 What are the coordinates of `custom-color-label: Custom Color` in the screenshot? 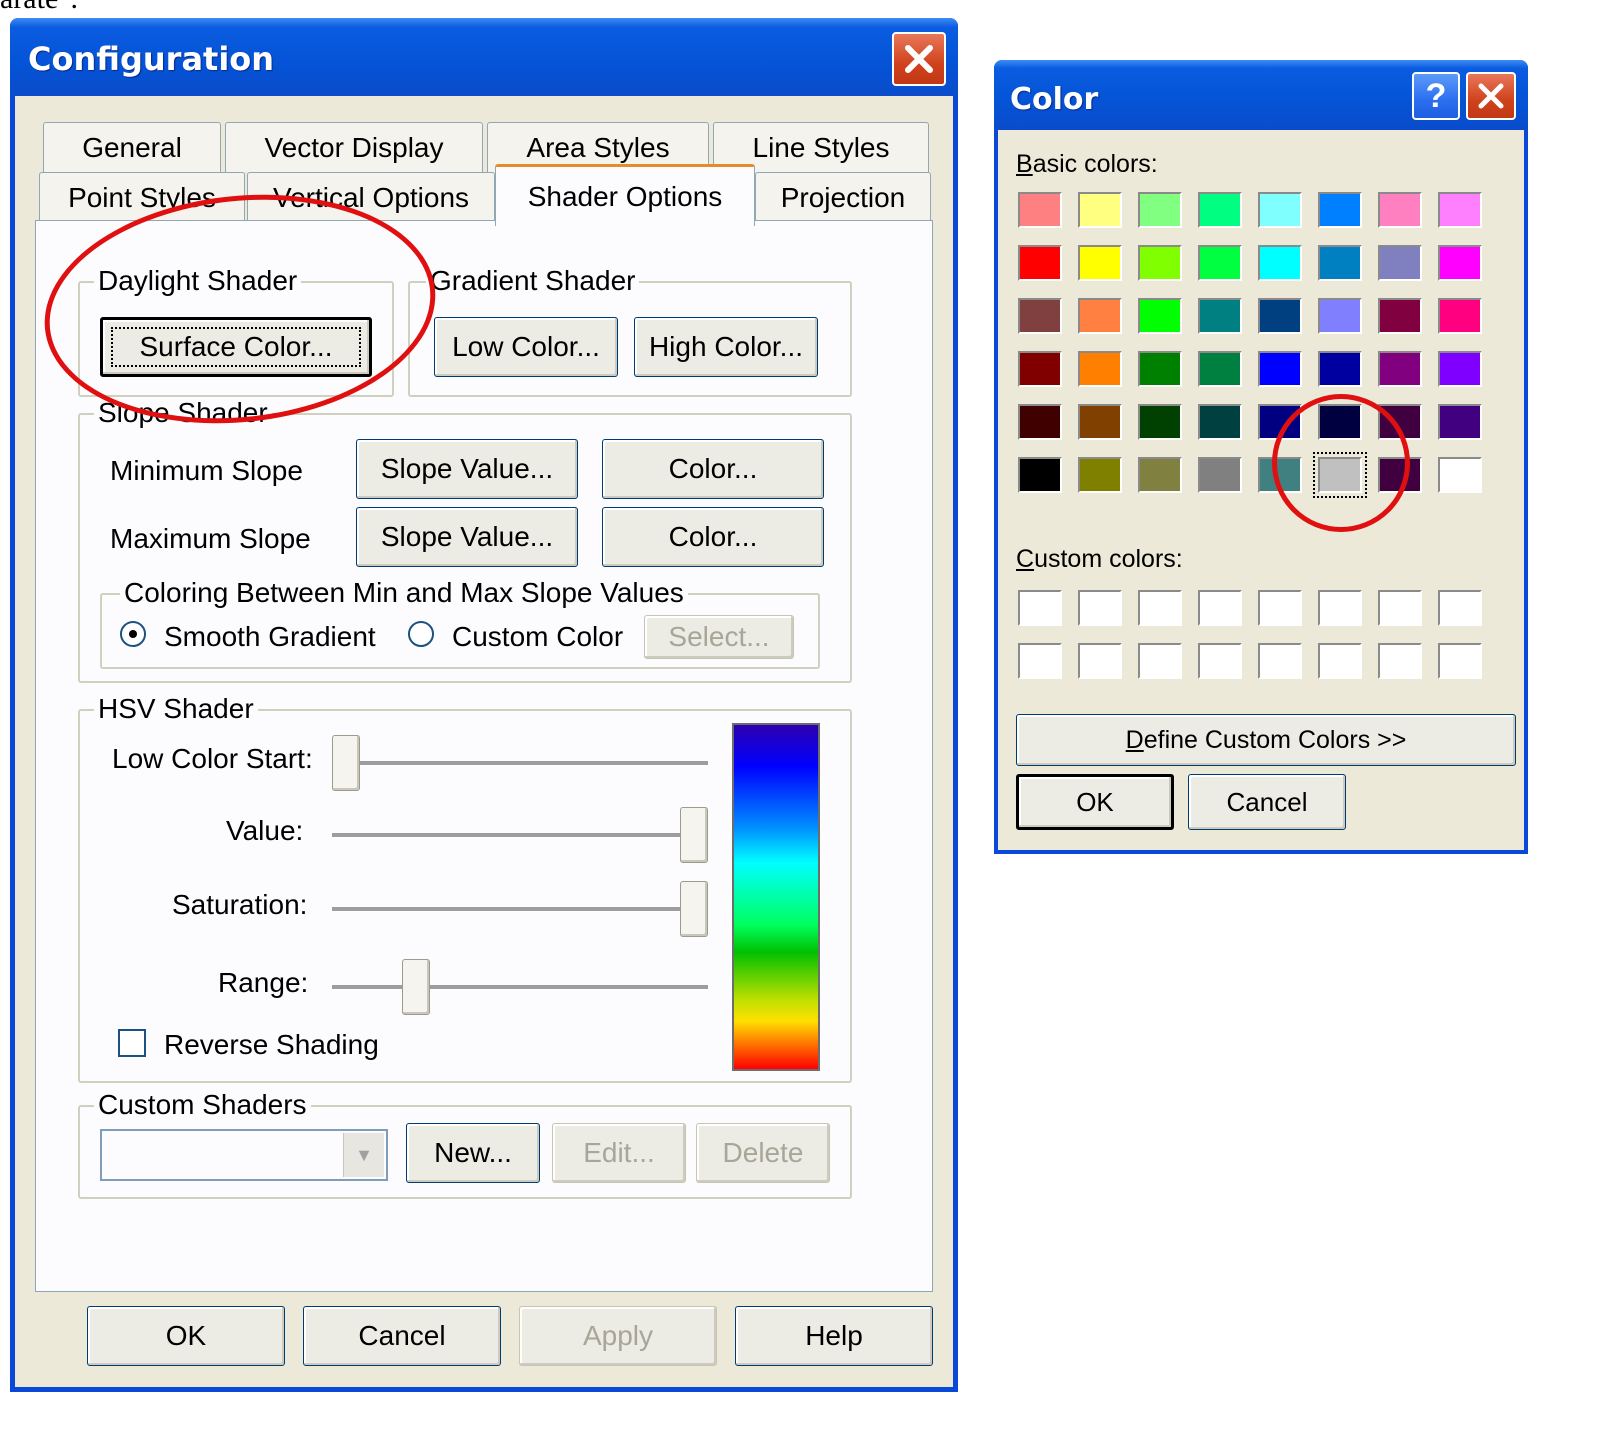 It's located at (537, 637).